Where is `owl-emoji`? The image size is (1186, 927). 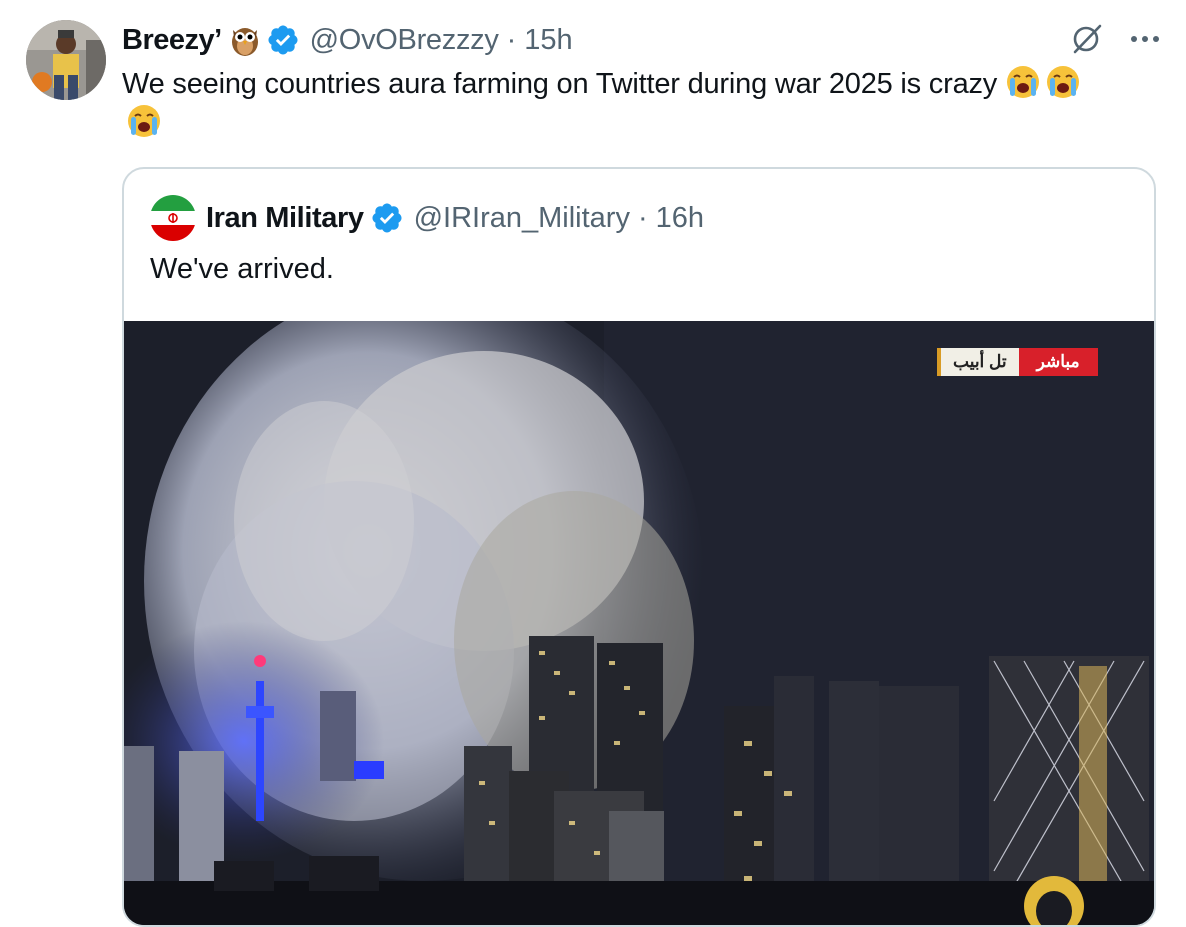
owl-emoji is located at coordinates (244, 42).